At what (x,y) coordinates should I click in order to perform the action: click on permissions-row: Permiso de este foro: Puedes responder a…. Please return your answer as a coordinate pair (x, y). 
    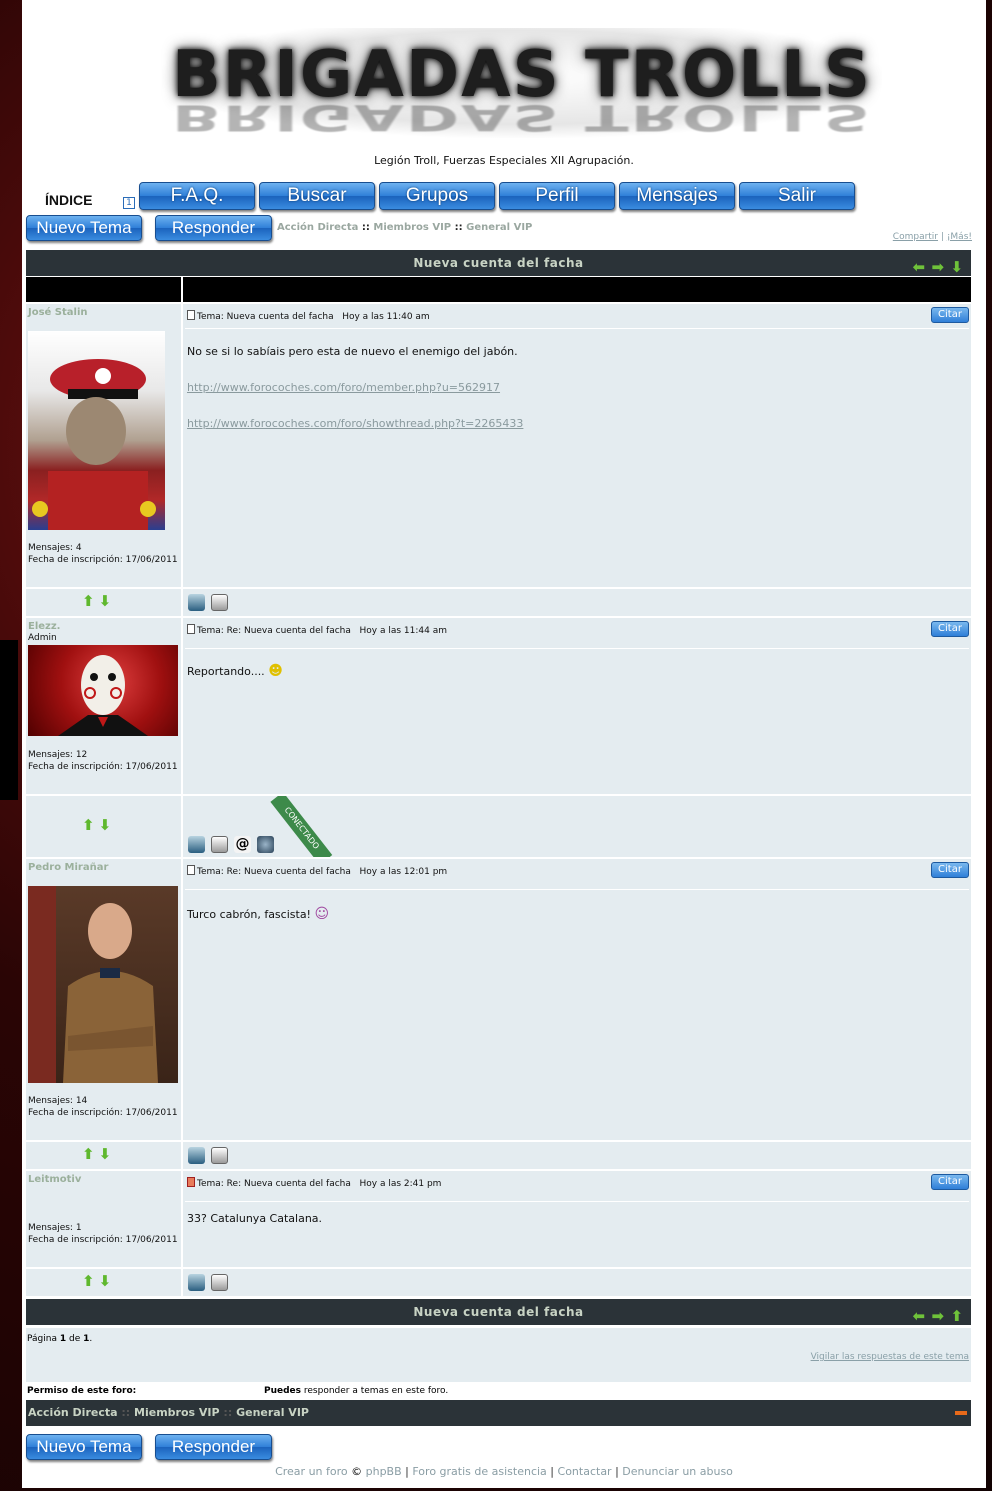
    Looking at the image, I should click on (498, 1391).